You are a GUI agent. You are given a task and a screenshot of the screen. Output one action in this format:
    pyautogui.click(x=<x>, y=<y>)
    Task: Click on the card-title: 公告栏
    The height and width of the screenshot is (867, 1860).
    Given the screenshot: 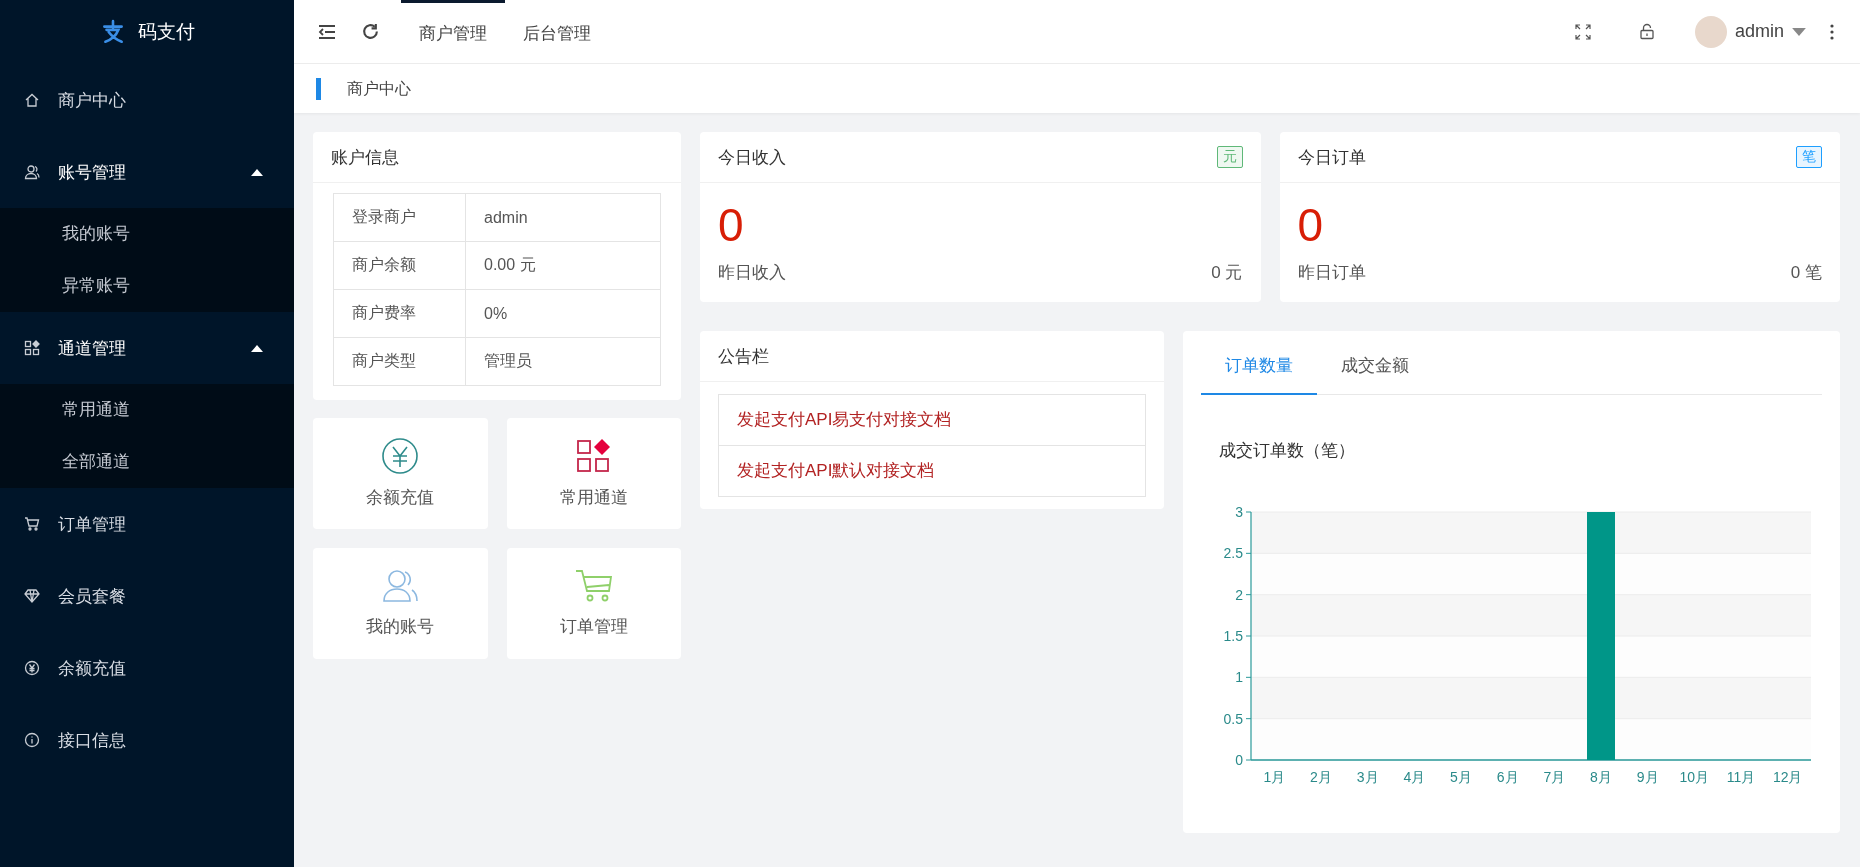 What is the action you would take?
    pyautogui.click(x=743, y=356)
    